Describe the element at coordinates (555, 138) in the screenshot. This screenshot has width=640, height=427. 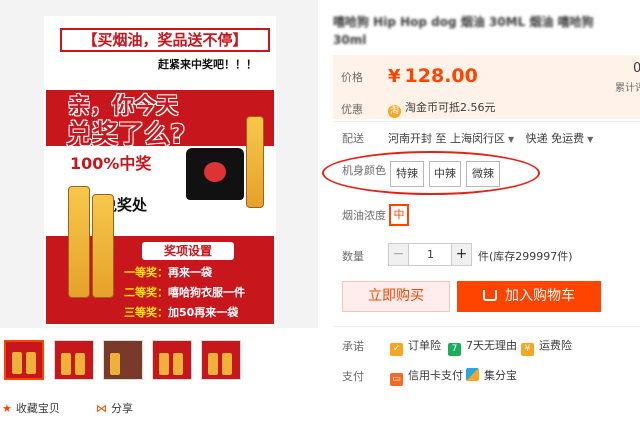
I see `ship-method-selector: 快递 免运费` at that location.